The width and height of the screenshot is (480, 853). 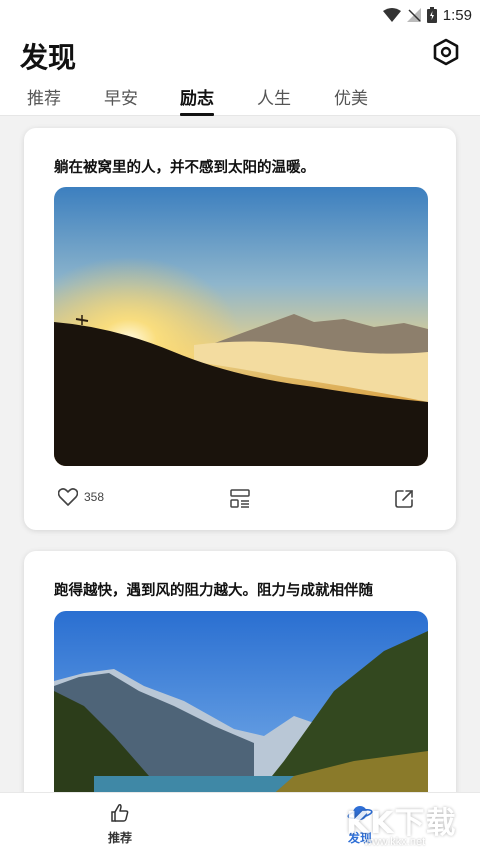 What do you see at coordinates (81, 497) in the screenshot?
I see `like-button: 358` at bounding box center [81, 497].